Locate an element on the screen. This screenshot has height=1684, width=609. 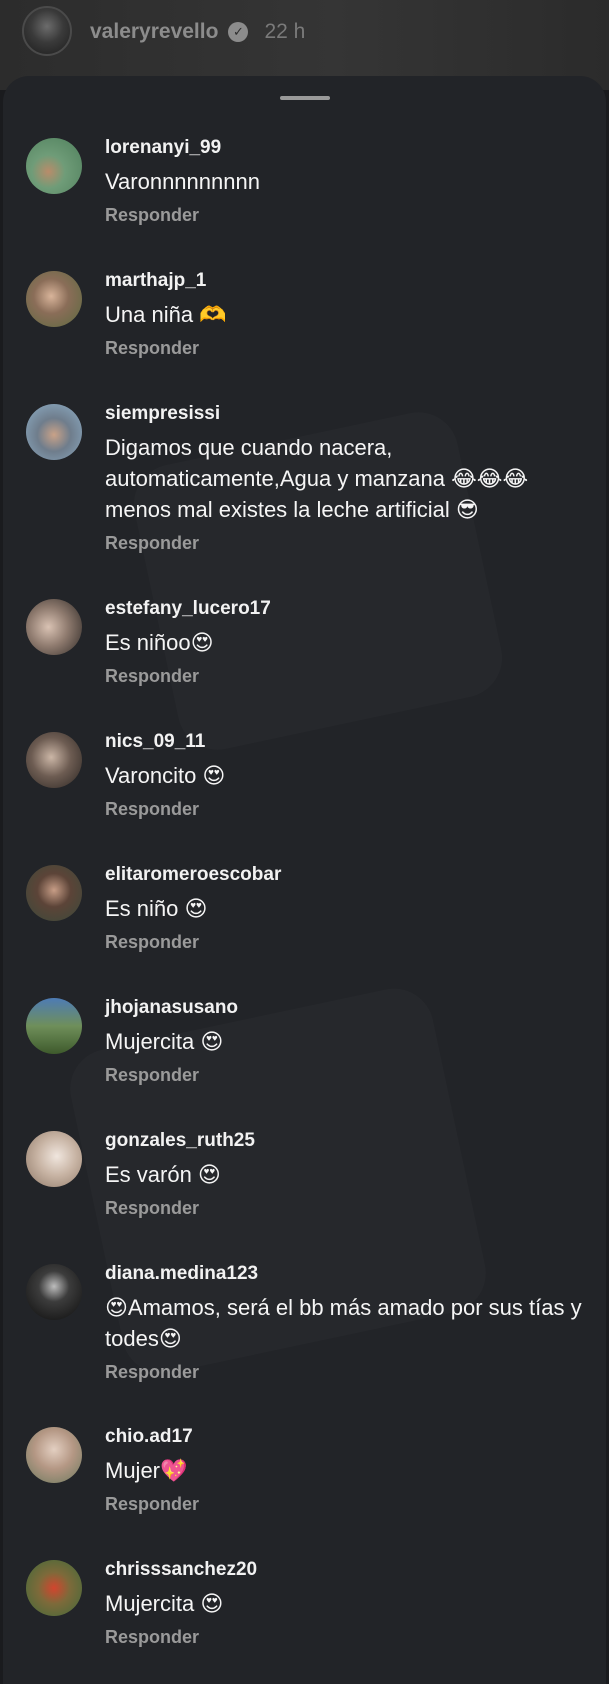
comment-text: Varonnnnnnnnn is located at coordinates (182, 181).